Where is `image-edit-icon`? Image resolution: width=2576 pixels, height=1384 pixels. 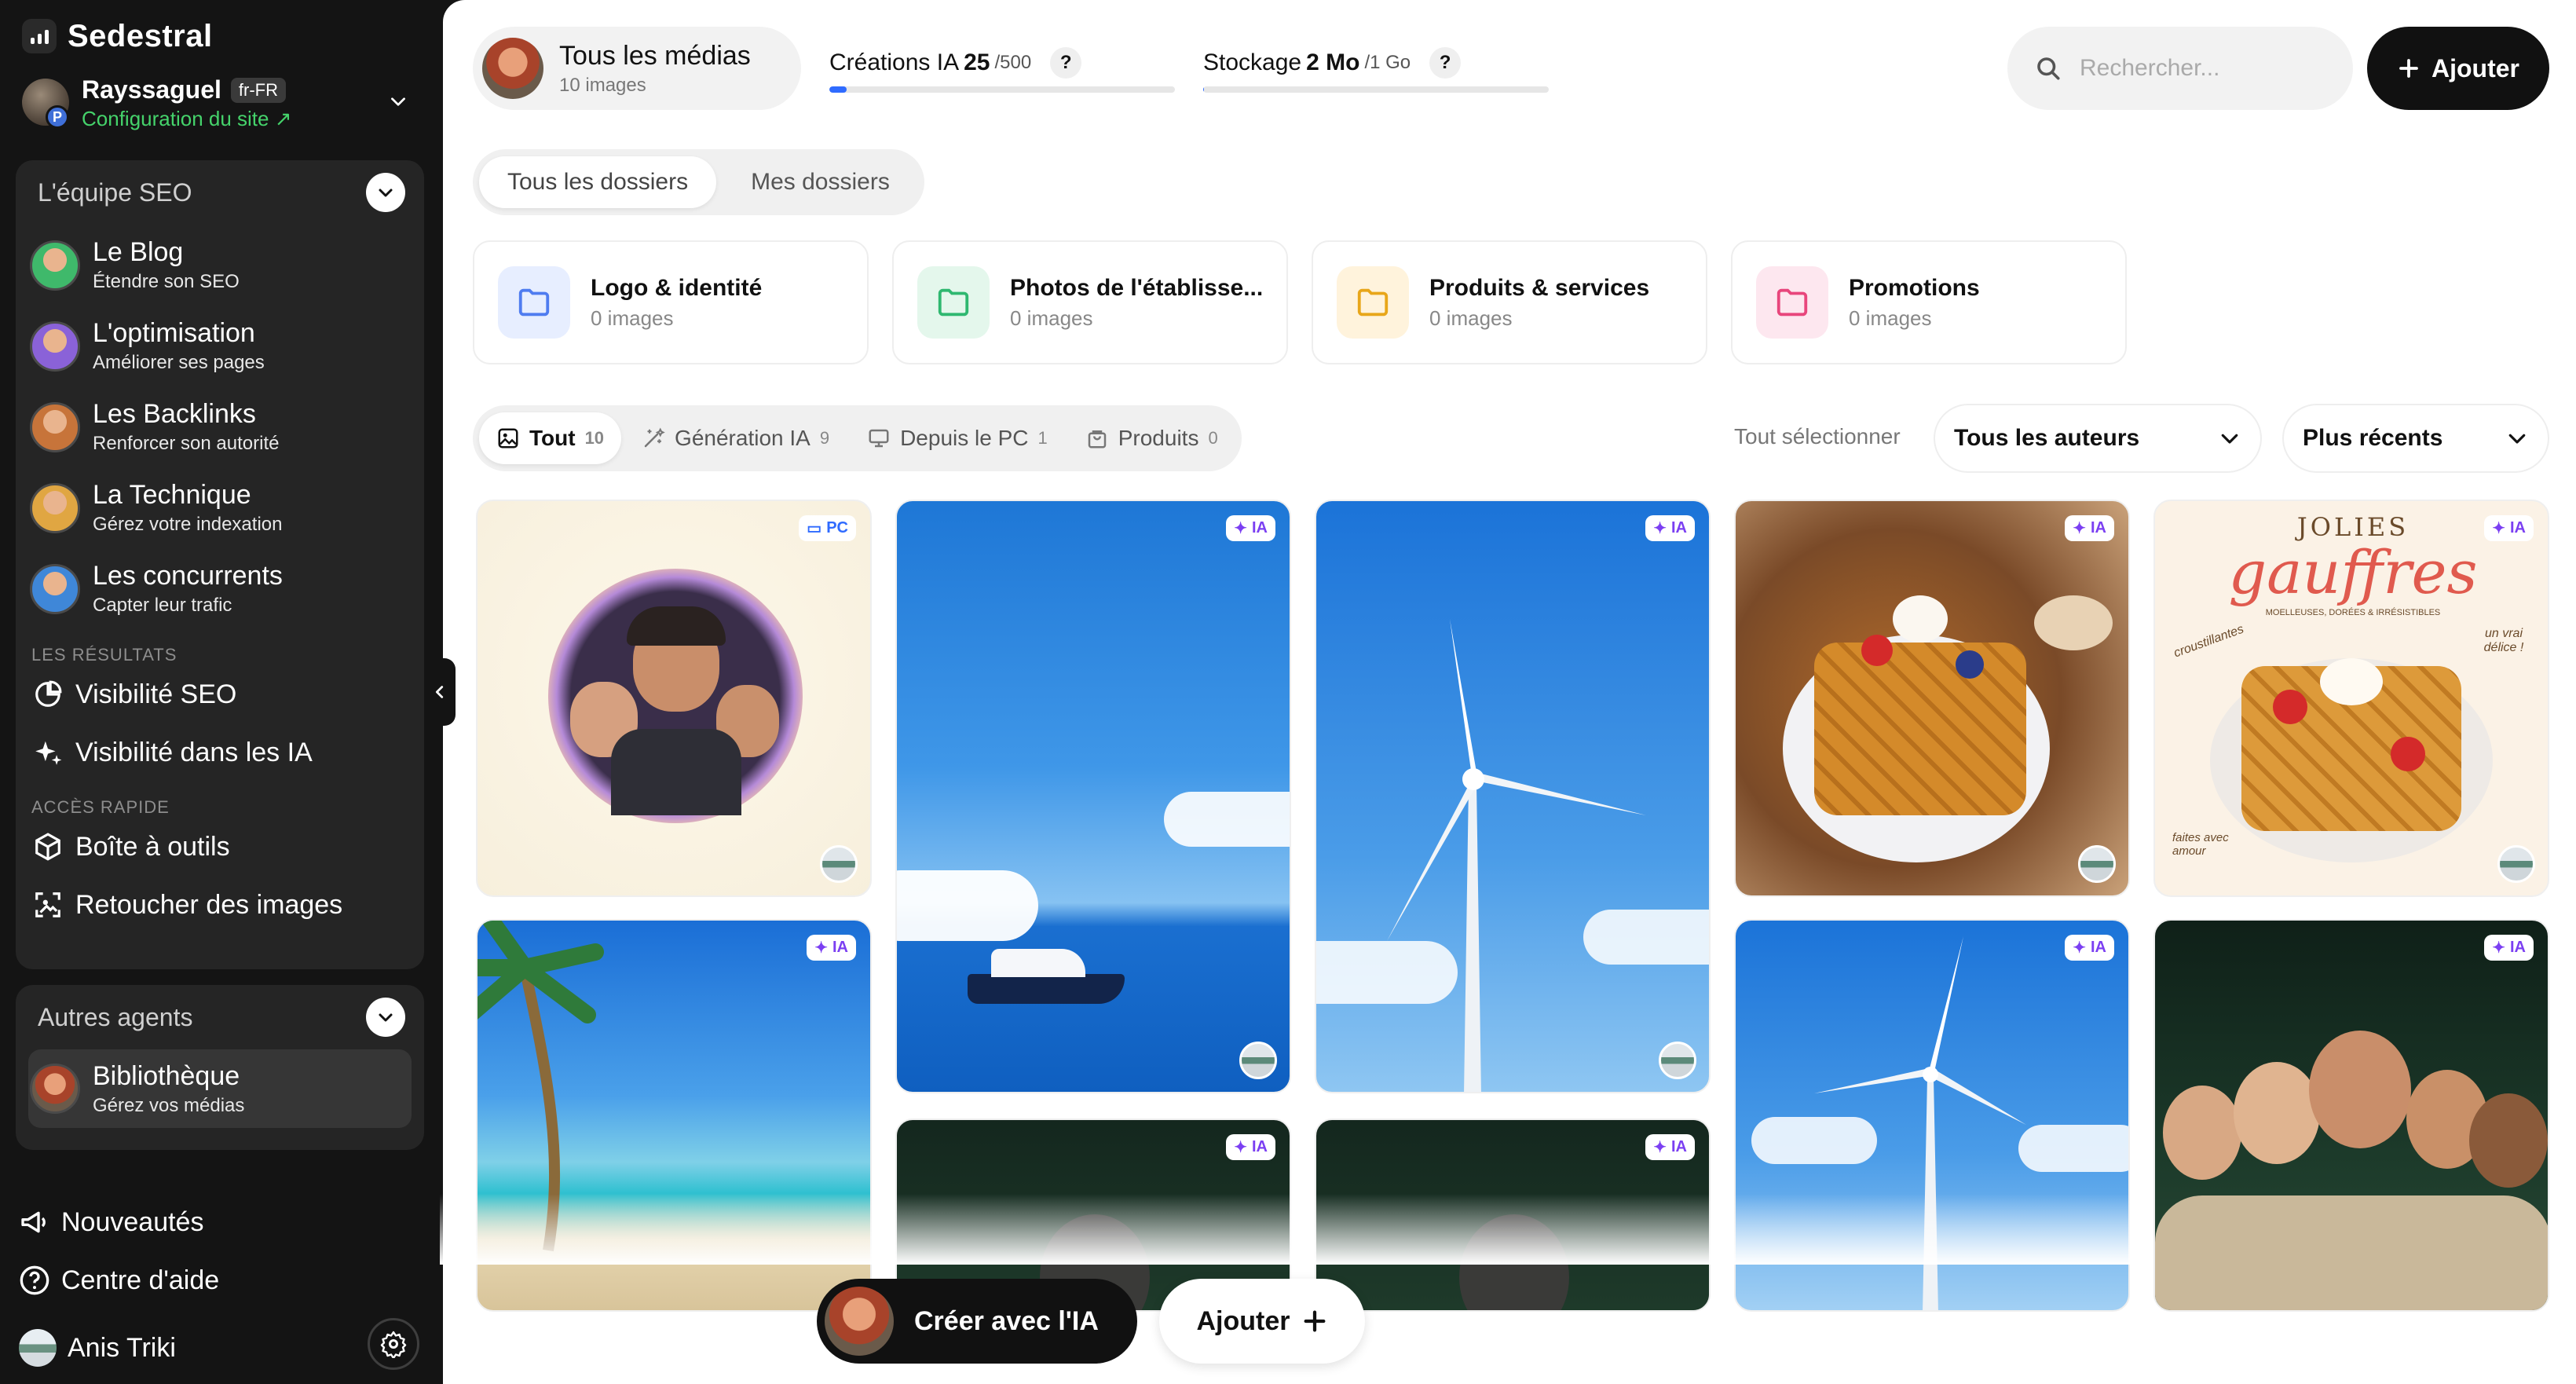
image-edit-icon is located at coordinates (47, 904).